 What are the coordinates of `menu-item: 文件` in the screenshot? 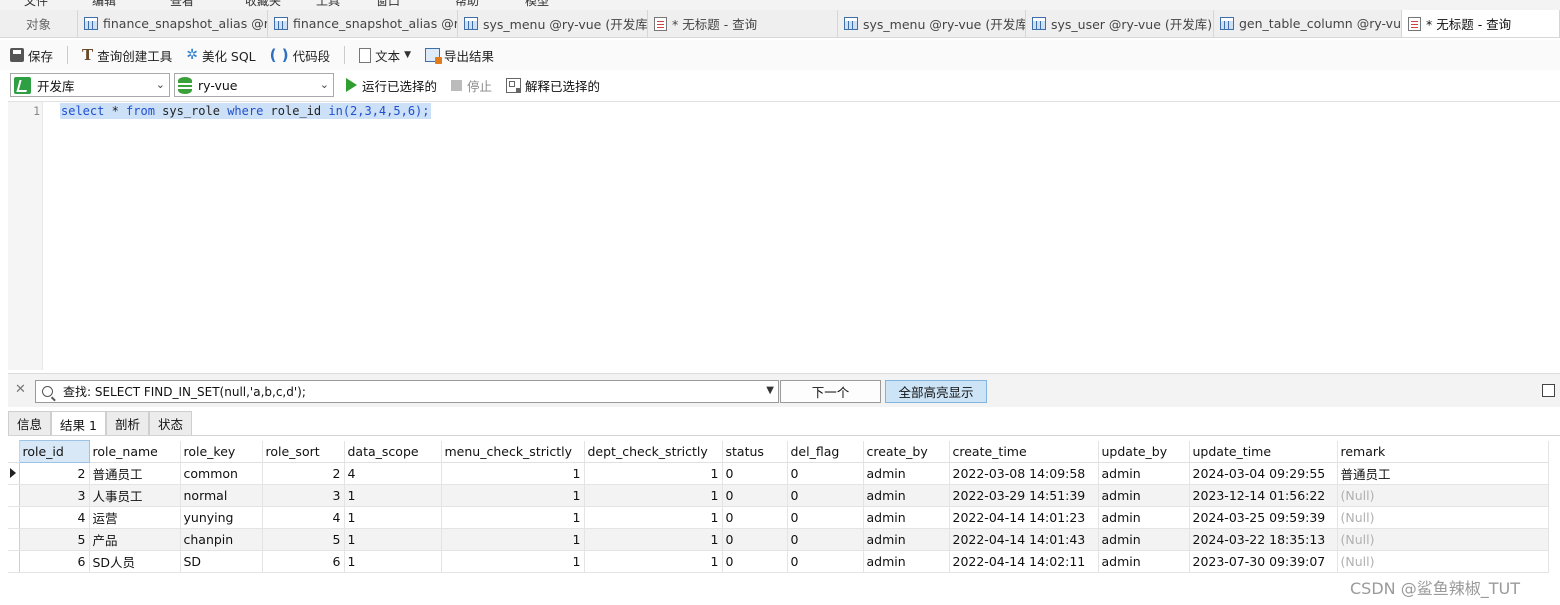 It's located at (36, 4).